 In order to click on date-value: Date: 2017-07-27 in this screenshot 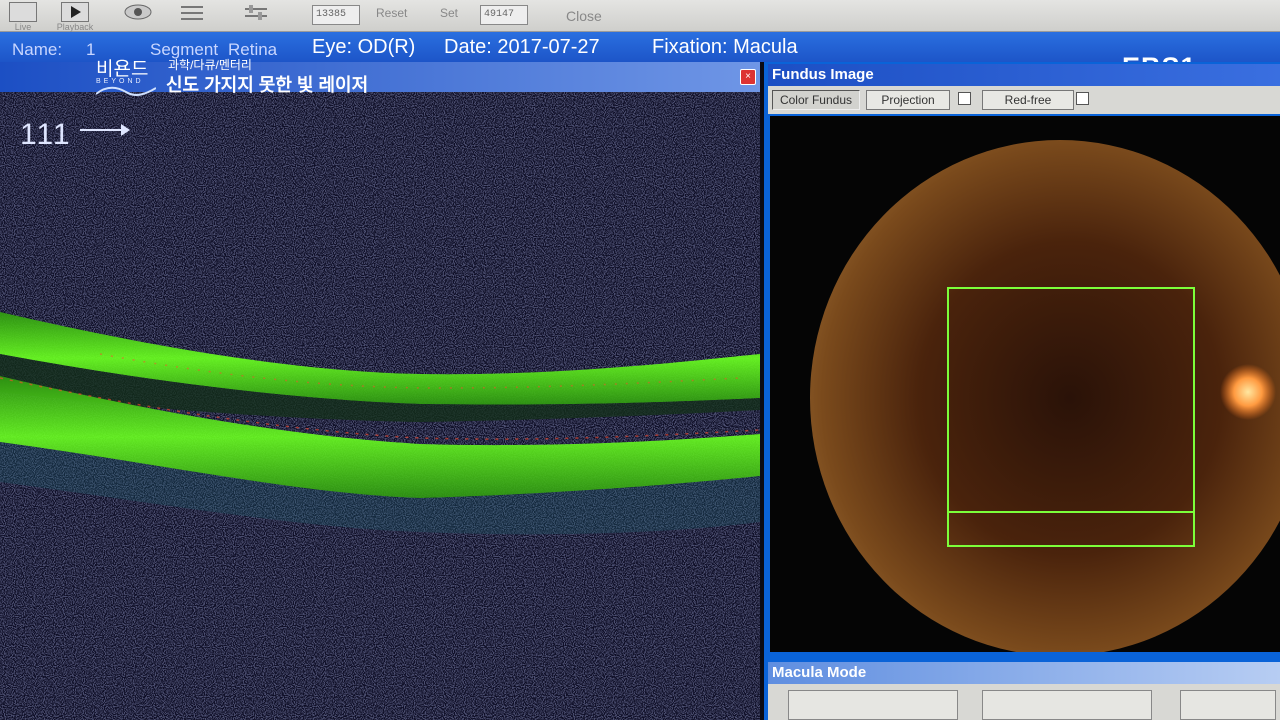, I will do `click(522, 47)`.